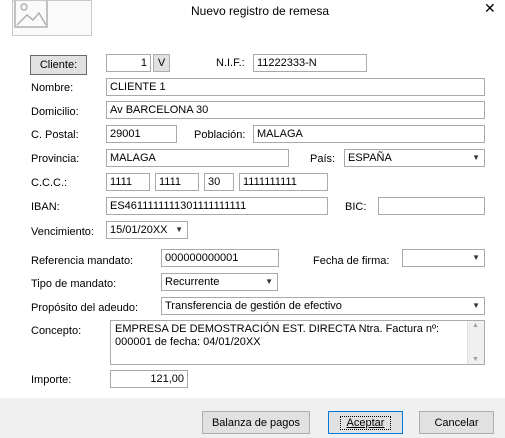 Image resolution: width=505 pixels, height=438 pixels. Describe the element at coordinates (51, 380) in the screenshot. I see `importe-label: Importe:` at that location.